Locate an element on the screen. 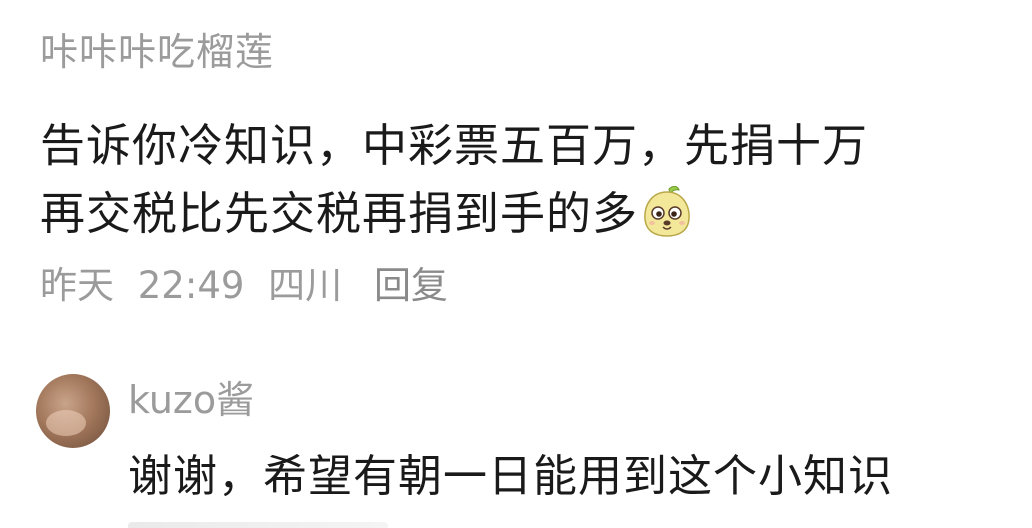  next-line-cut-off is located at coordinates (338, 520).